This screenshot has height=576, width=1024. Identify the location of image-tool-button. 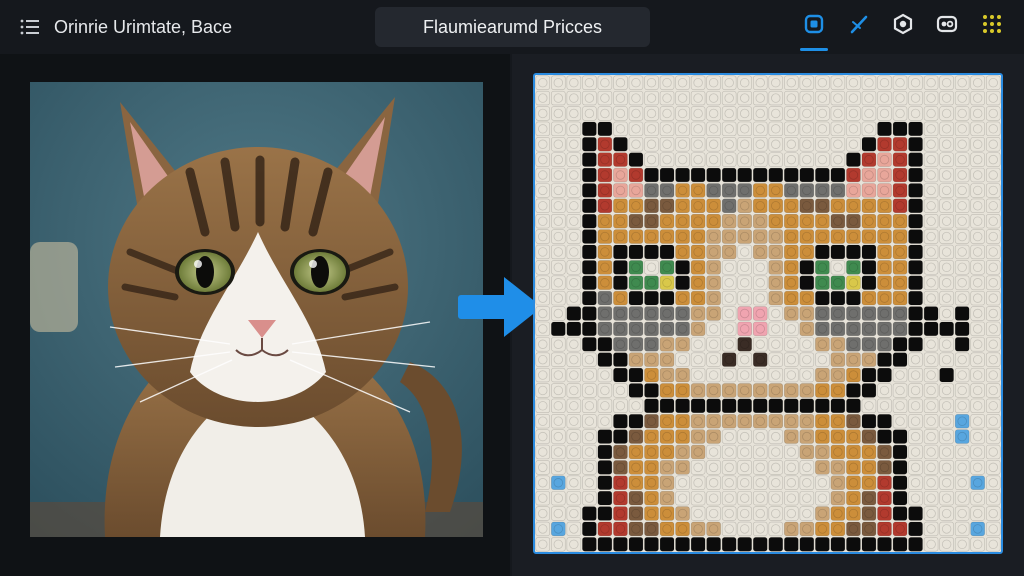
(814, 32).